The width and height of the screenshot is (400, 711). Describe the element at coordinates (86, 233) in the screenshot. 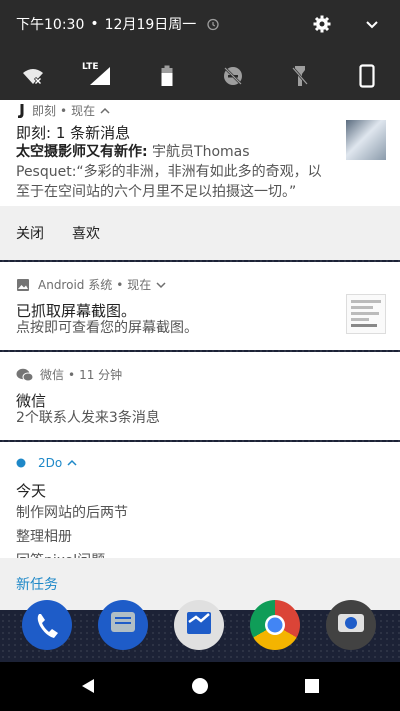

I see `like-button: 喜欢` at that location.